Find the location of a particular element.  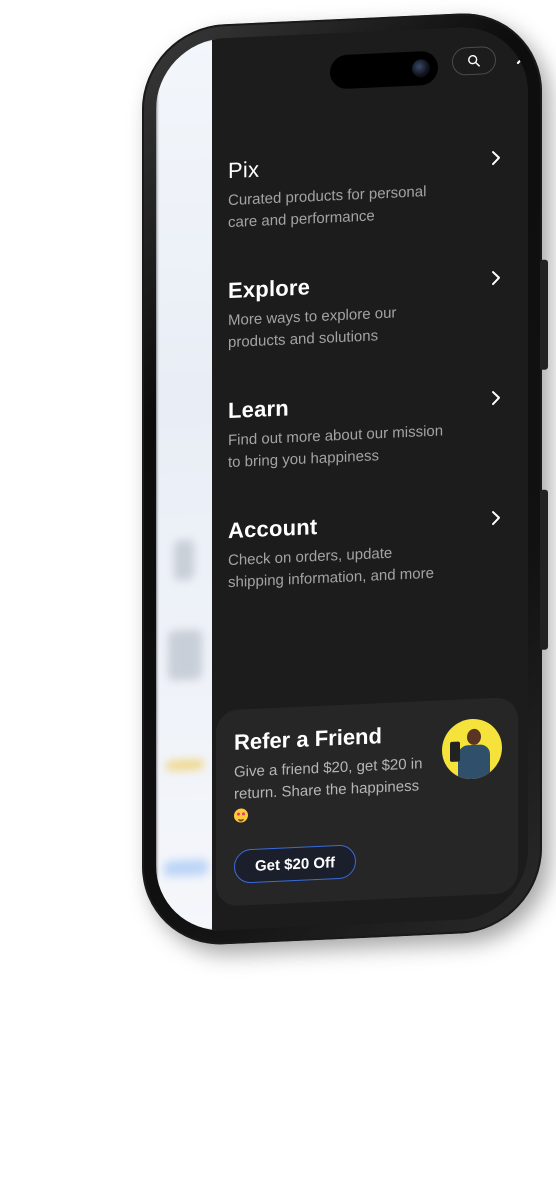

get-20-off-button: Get $20 Off is located at coordinates (295, 864).